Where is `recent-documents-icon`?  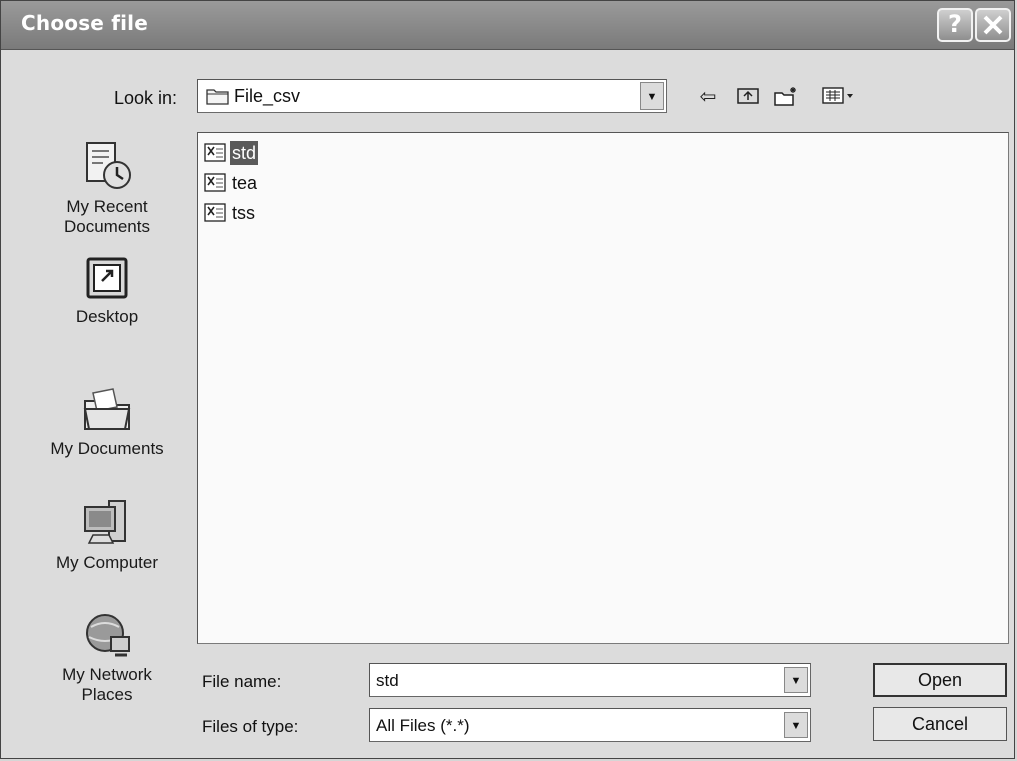 recent-documents-icon is located at coordinates (108, 165).